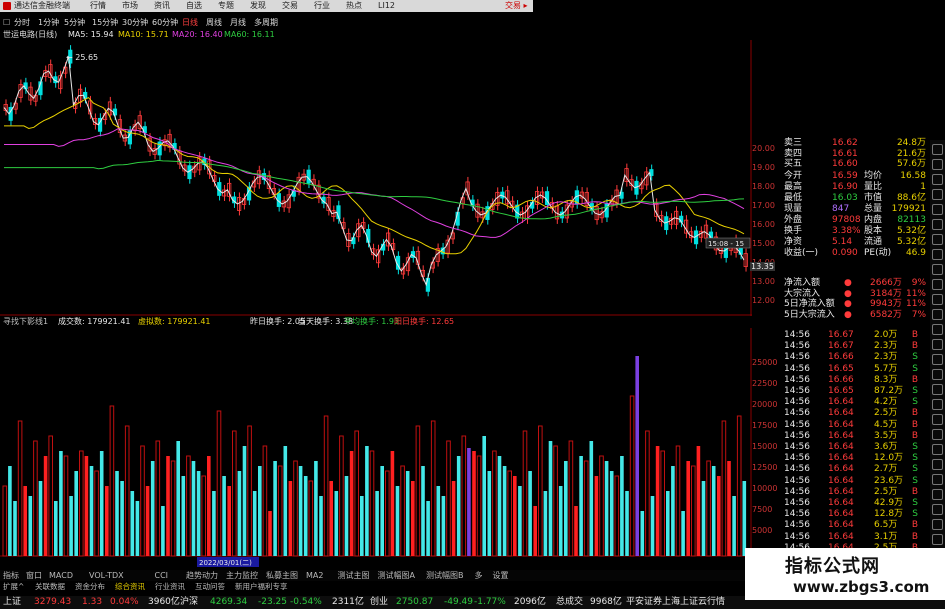 The height and width of the screenshot is (609, 945). I want to click on menu-li12: LI12, so click(386, 6).